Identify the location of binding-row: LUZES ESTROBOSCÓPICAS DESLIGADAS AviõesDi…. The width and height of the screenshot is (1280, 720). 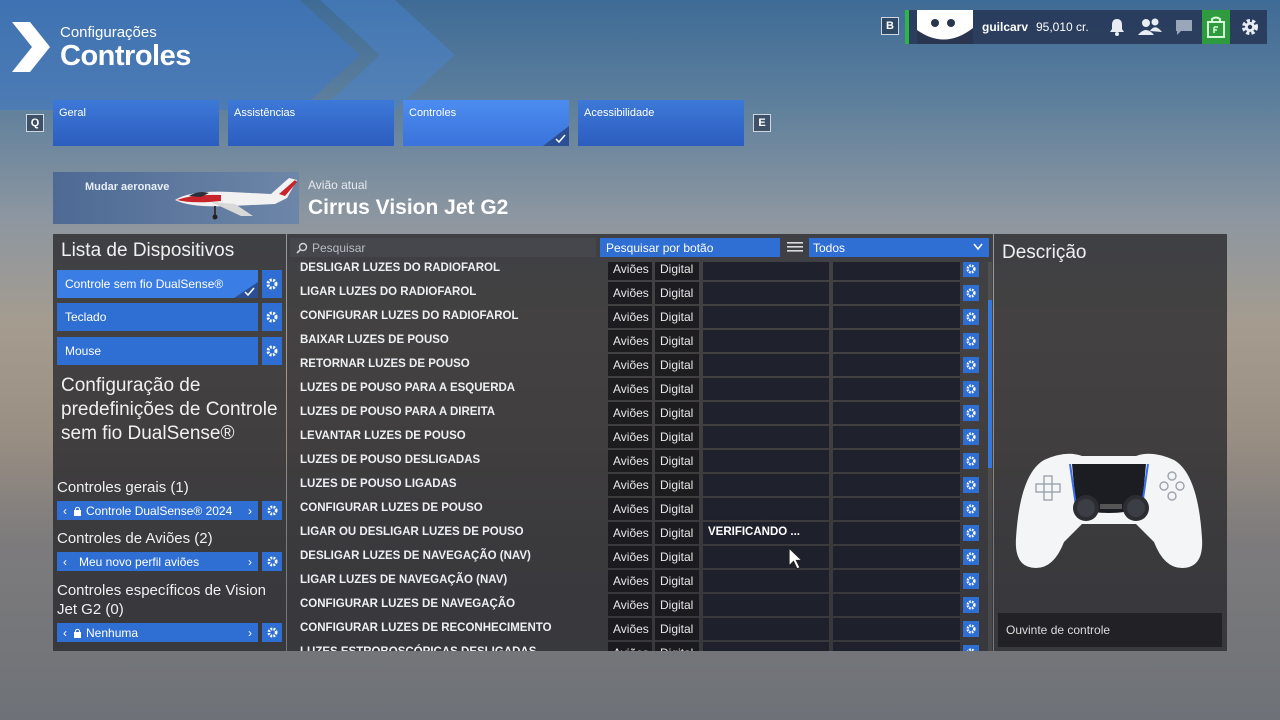
(639, 646).